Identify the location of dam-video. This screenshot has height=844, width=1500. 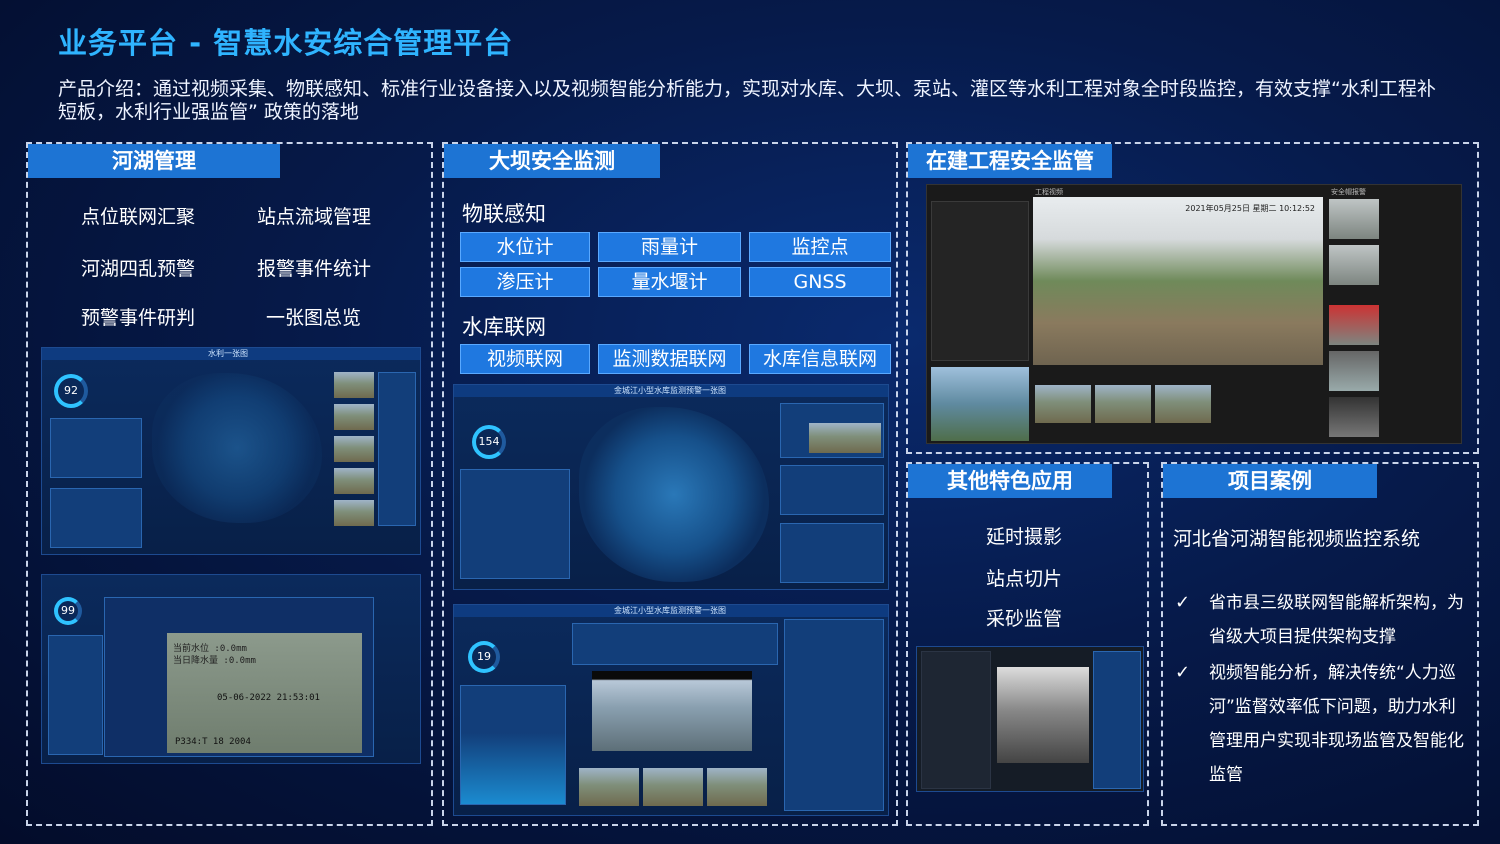
(672, 711).